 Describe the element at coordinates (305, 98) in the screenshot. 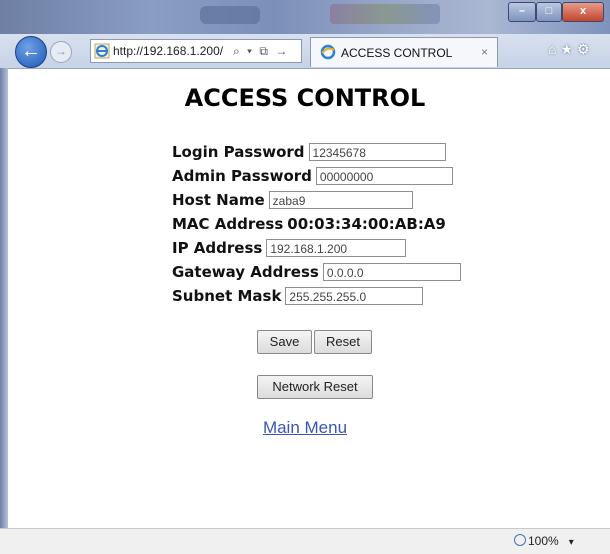

I see `page-title: ACCESS CONTROL` at that location.